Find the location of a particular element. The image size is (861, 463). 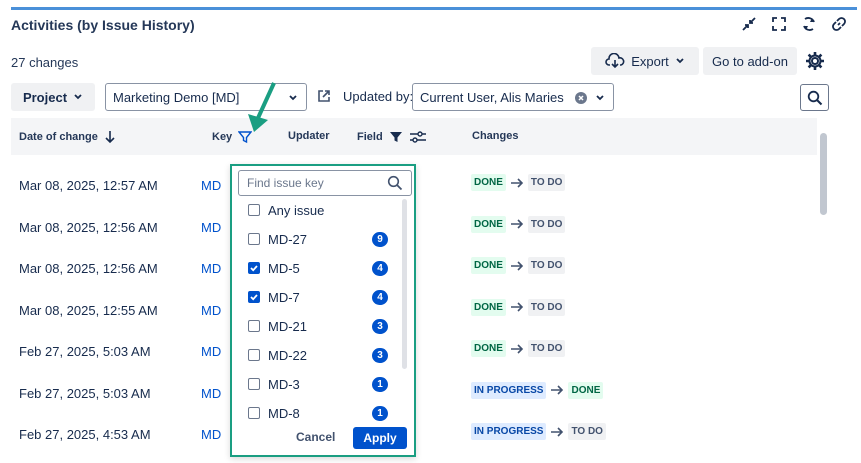

issue-key-search-input: Find issue key is located at coordinates (325, 183).